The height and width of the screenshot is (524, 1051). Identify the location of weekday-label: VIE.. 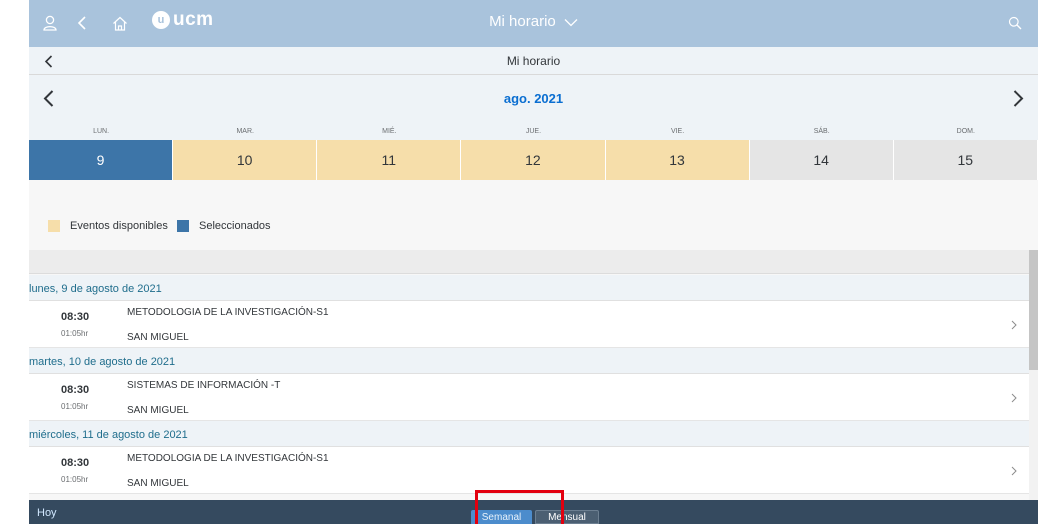
(677, 131).